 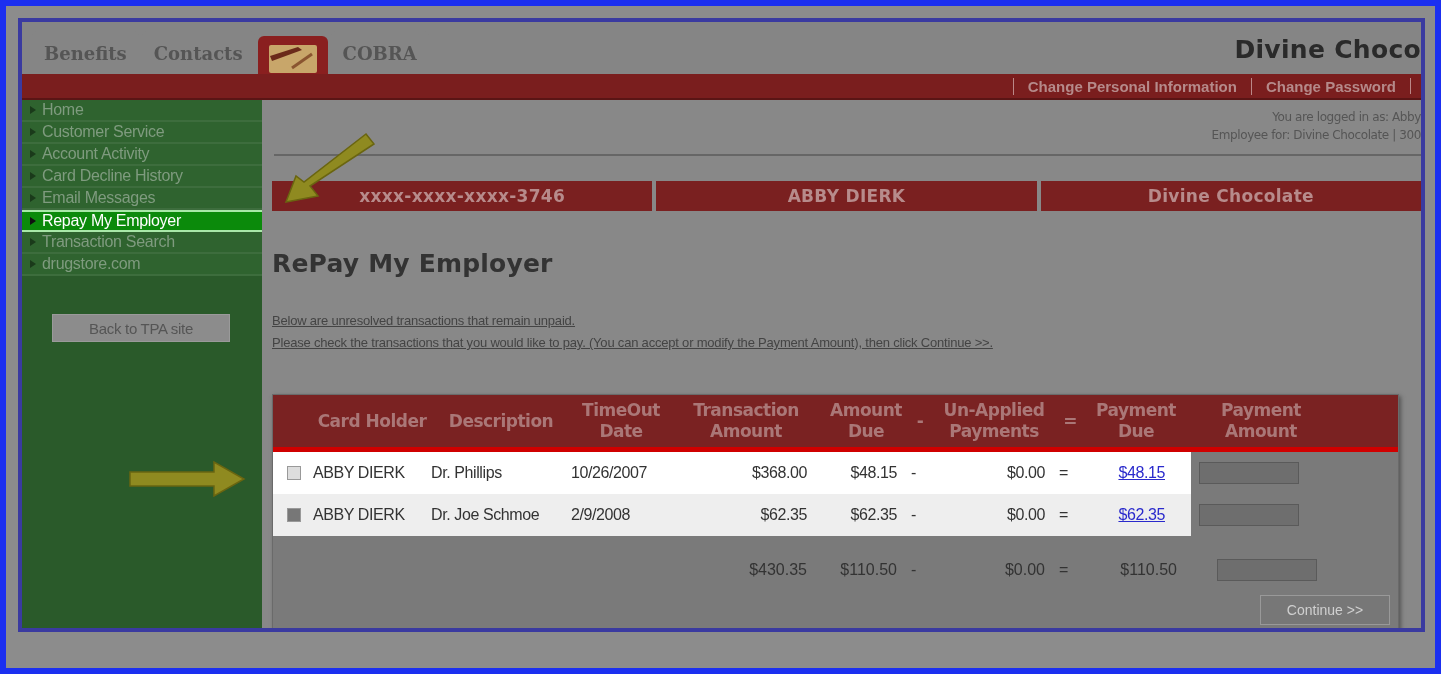 I want to click on brand-name: Divine Choco, so click(x=1327, y=49).